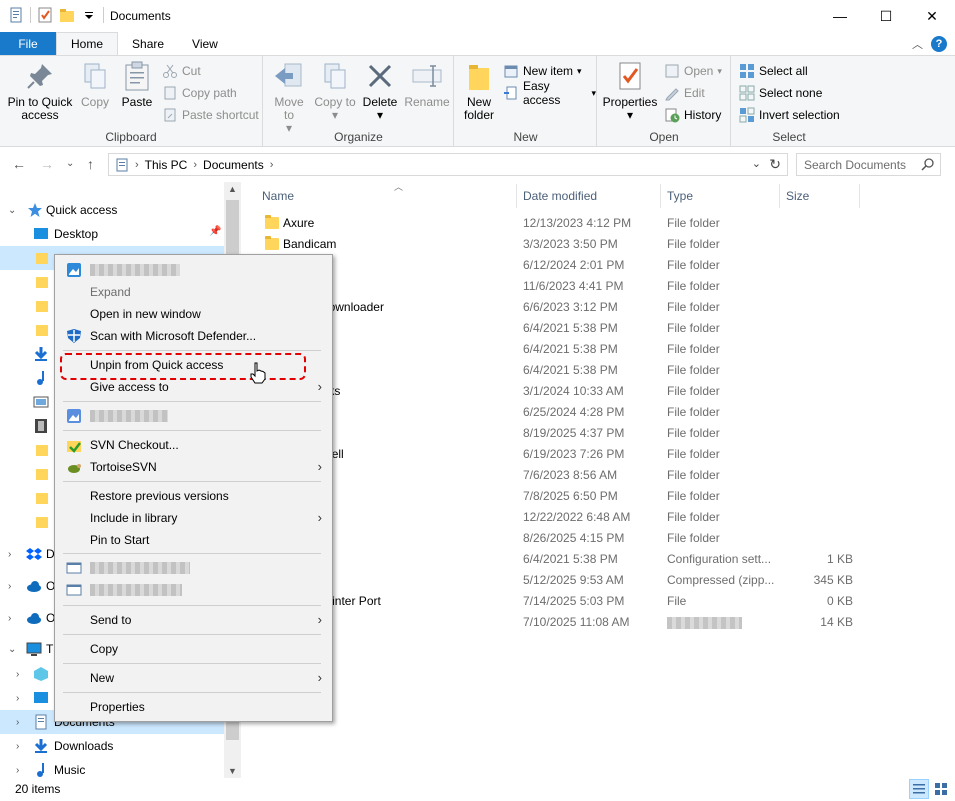 Image resolution: width=955 pixels, height=801 pixels. I want to click on pin-to-quick-access-button: Pin to Quick access, so click(40, 91).